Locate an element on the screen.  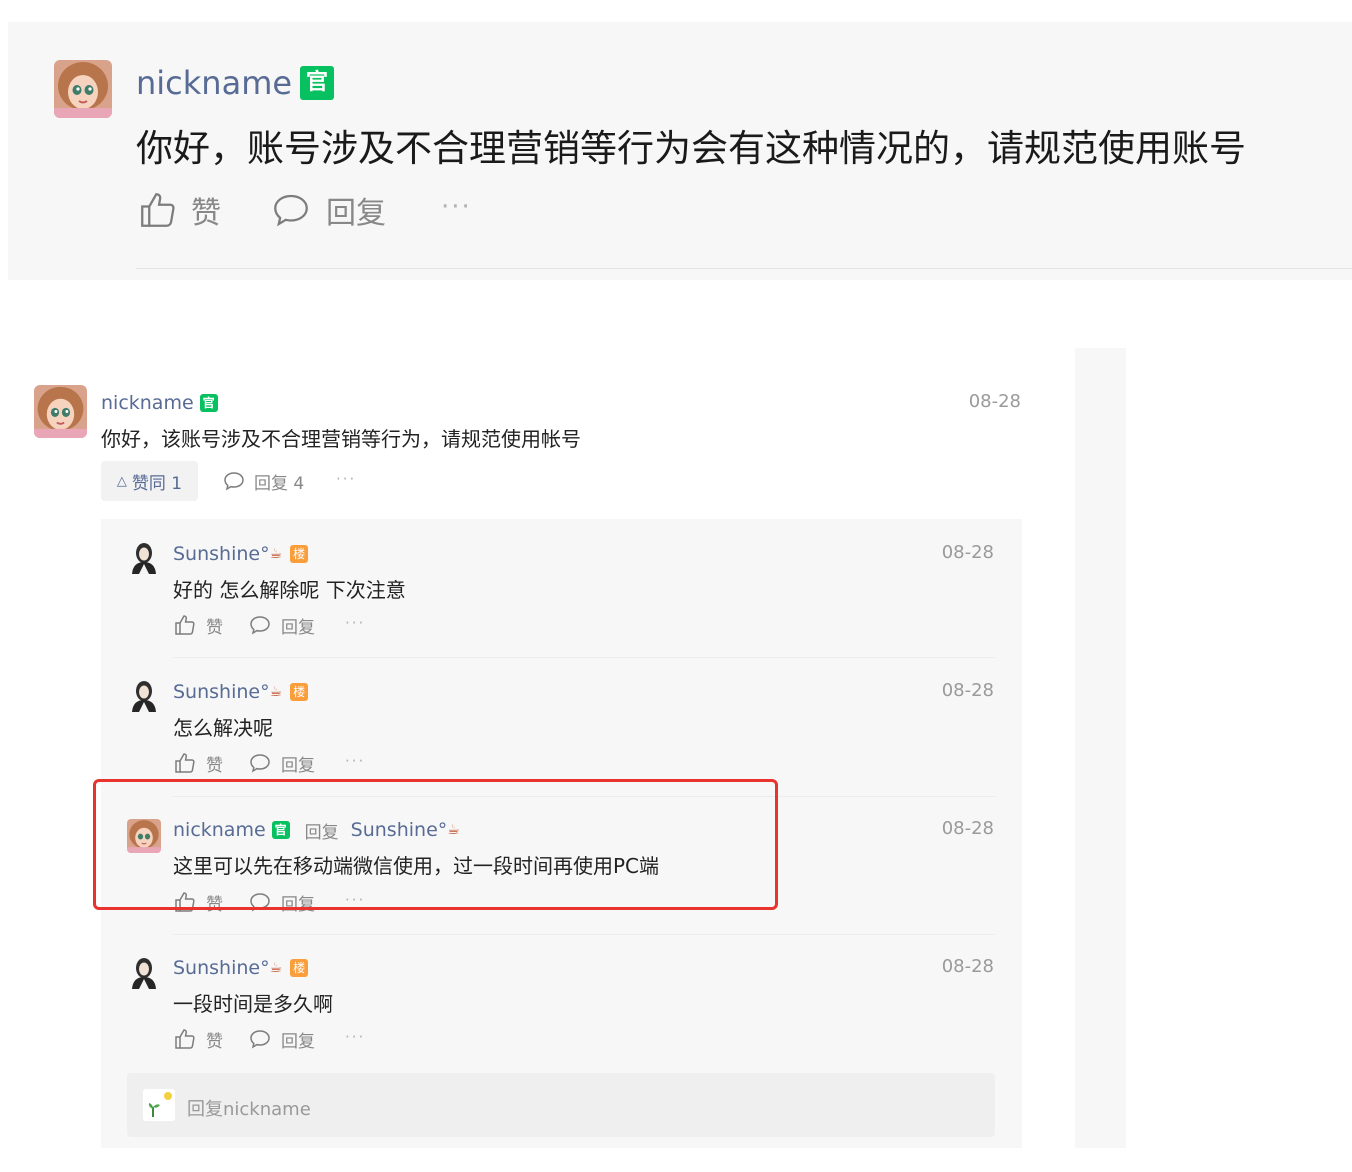
agree-label: 赞同 1 is located at coordinates (157, 483).